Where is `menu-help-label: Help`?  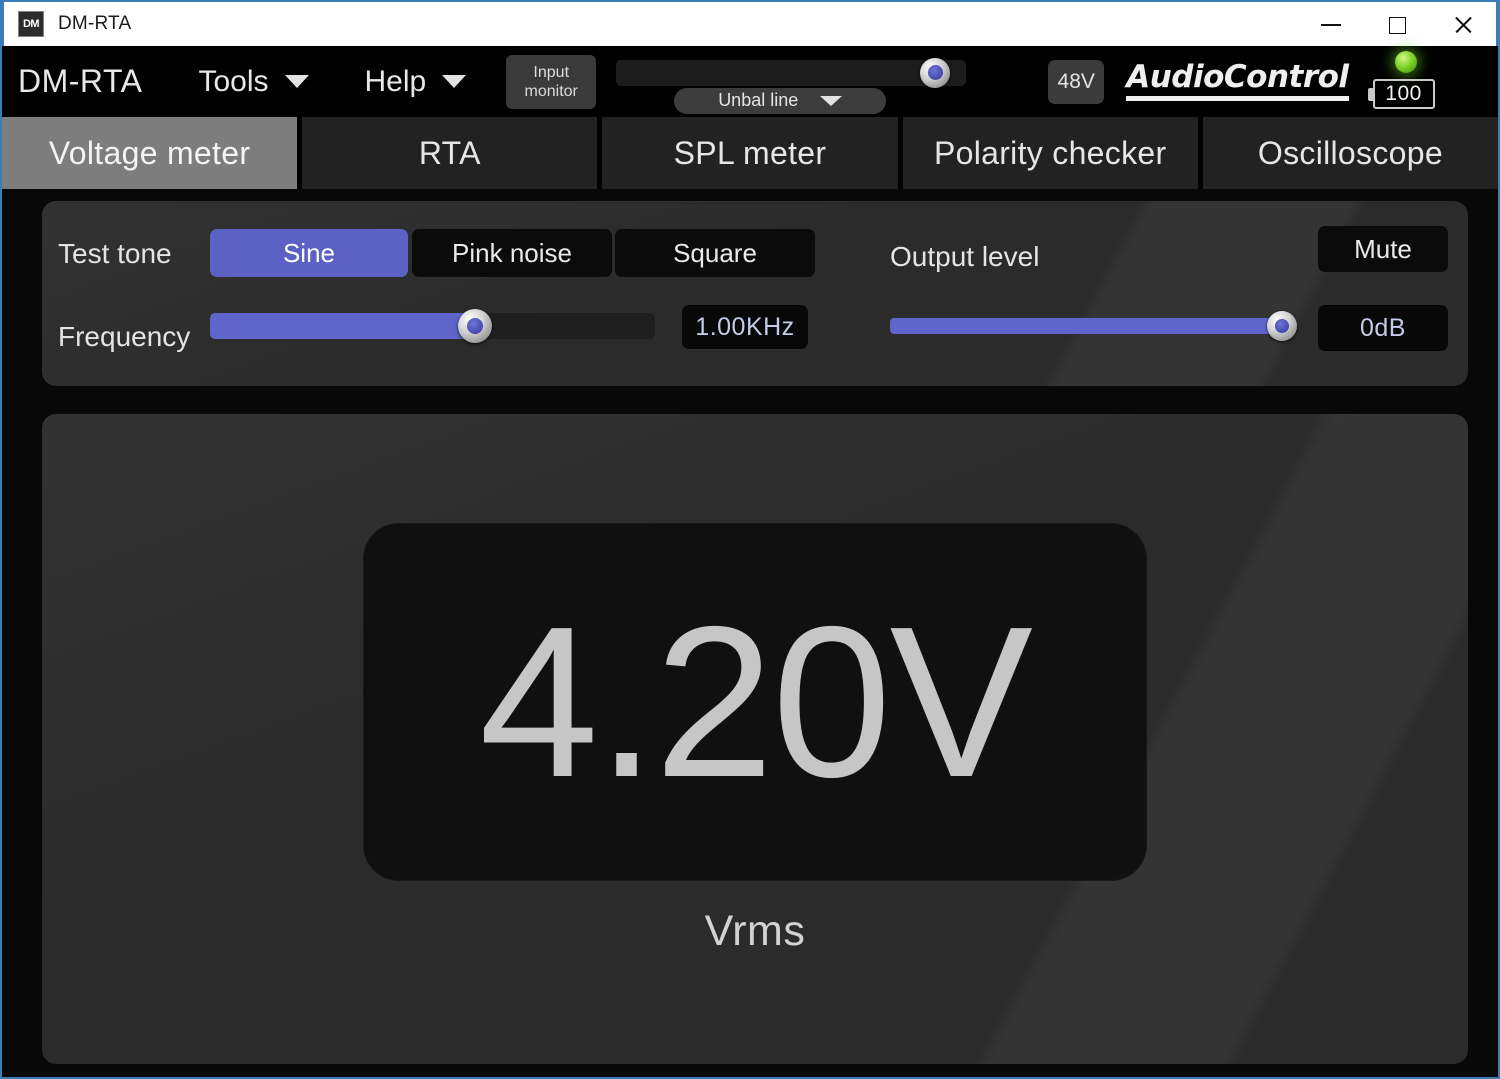
menu-help-label: Help is located at coordinates (395, 81).